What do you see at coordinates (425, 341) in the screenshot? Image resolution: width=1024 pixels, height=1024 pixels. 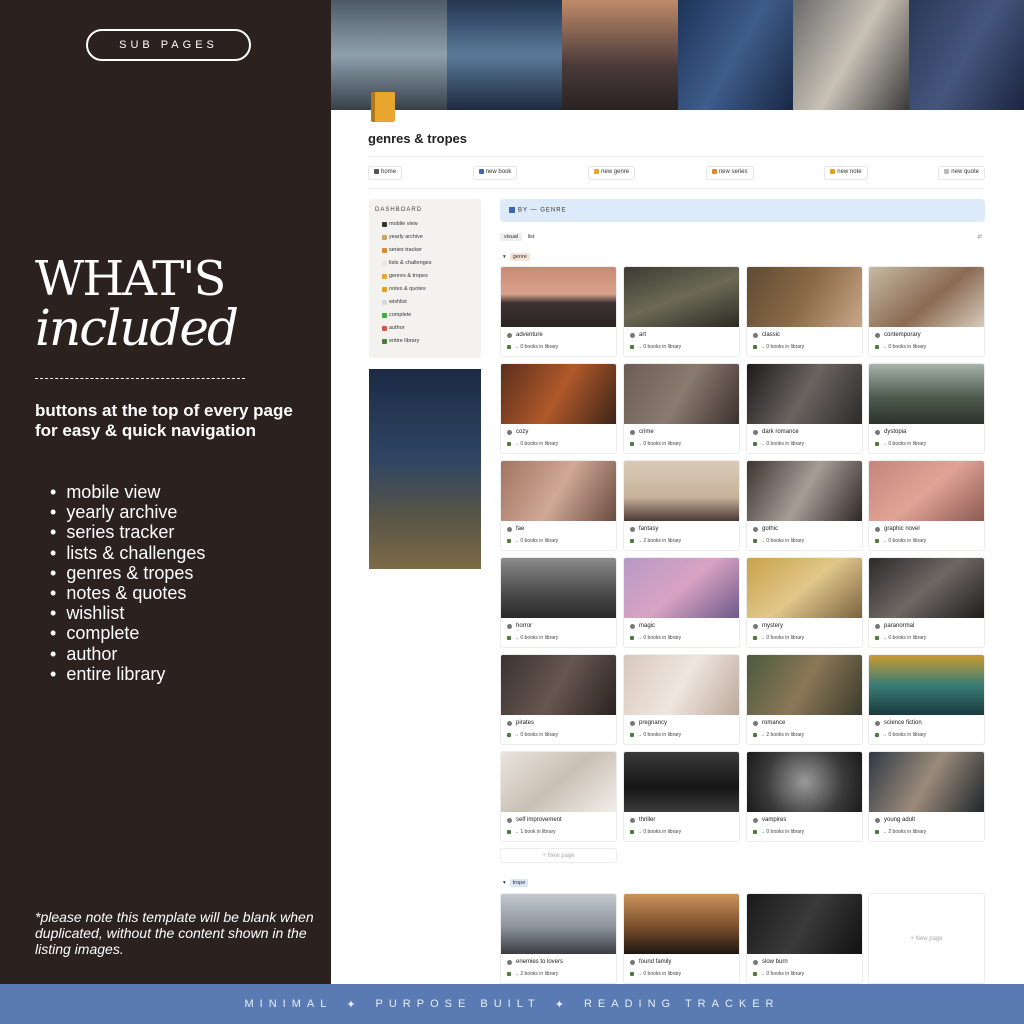 I see `sidebar-item-entire-library: entire library` at bounding box center [425, 341].